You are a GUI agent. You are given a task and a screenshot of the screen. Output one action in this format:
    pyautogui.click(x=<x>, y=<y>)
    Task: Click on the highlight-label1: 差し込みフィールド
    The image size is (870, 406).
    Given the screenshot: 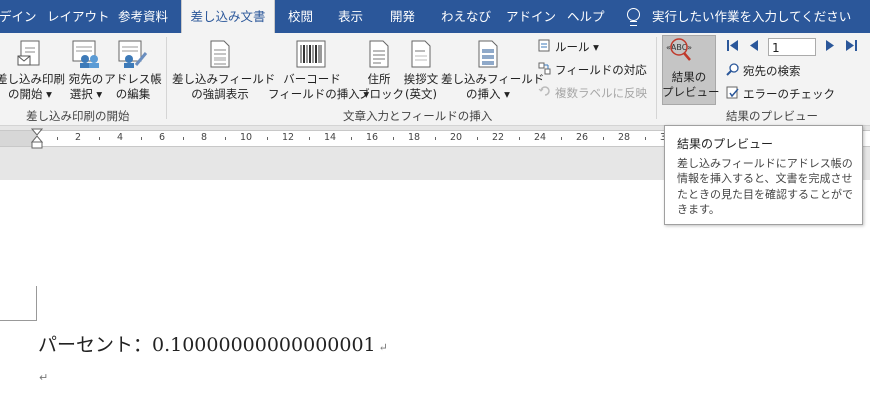 What is the action you would take?
    pyautogui.click(x=224, y=79)
    